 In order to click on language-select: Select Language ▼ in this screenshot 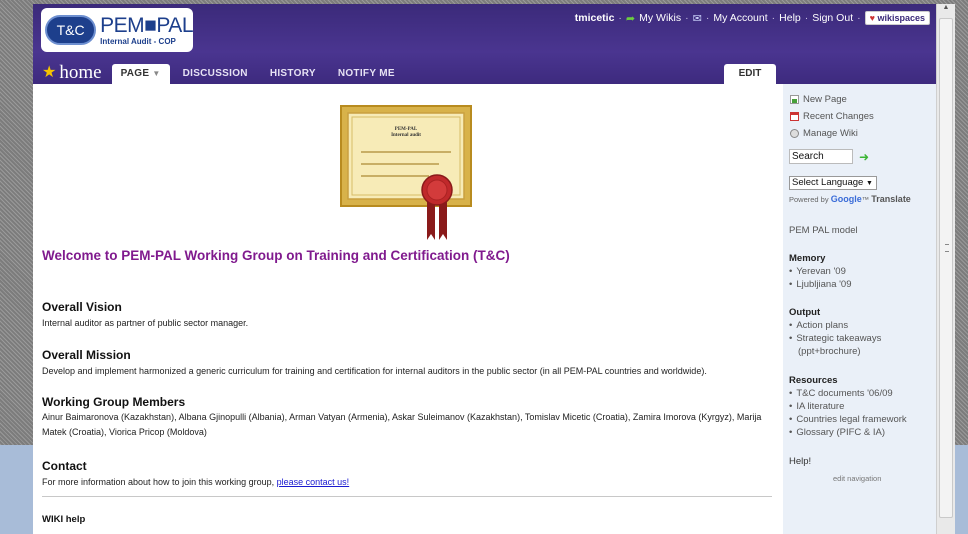, I will do `click(833, 183)`.